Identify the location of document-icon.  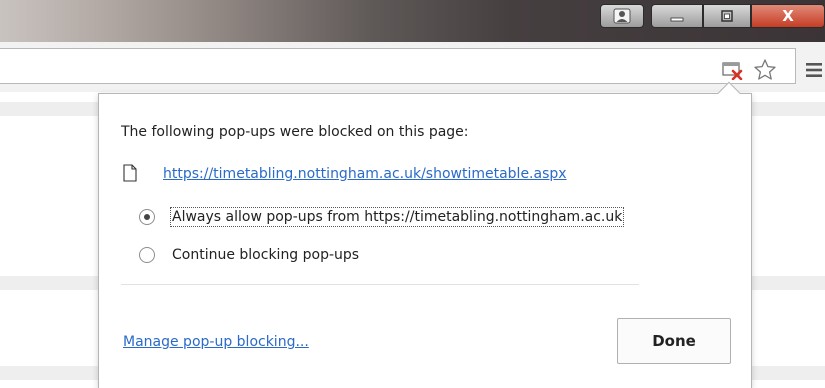
(130, 173).